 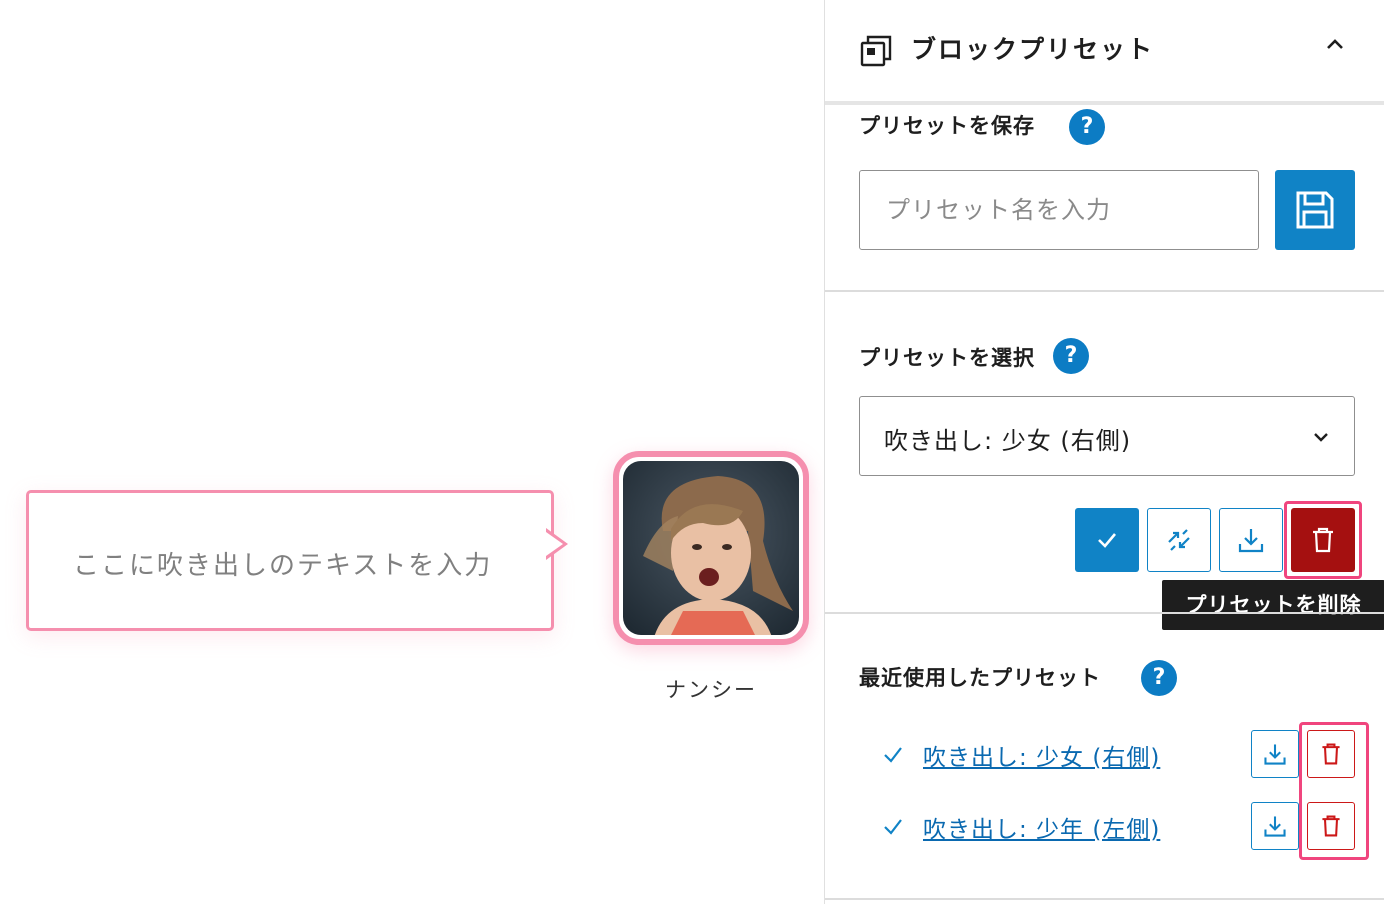 What do you see at coordinates (980, 678) in the screenshot?
I see `recent-presets-label: 最近使用したプリセット` at bounding box center [980, 678].